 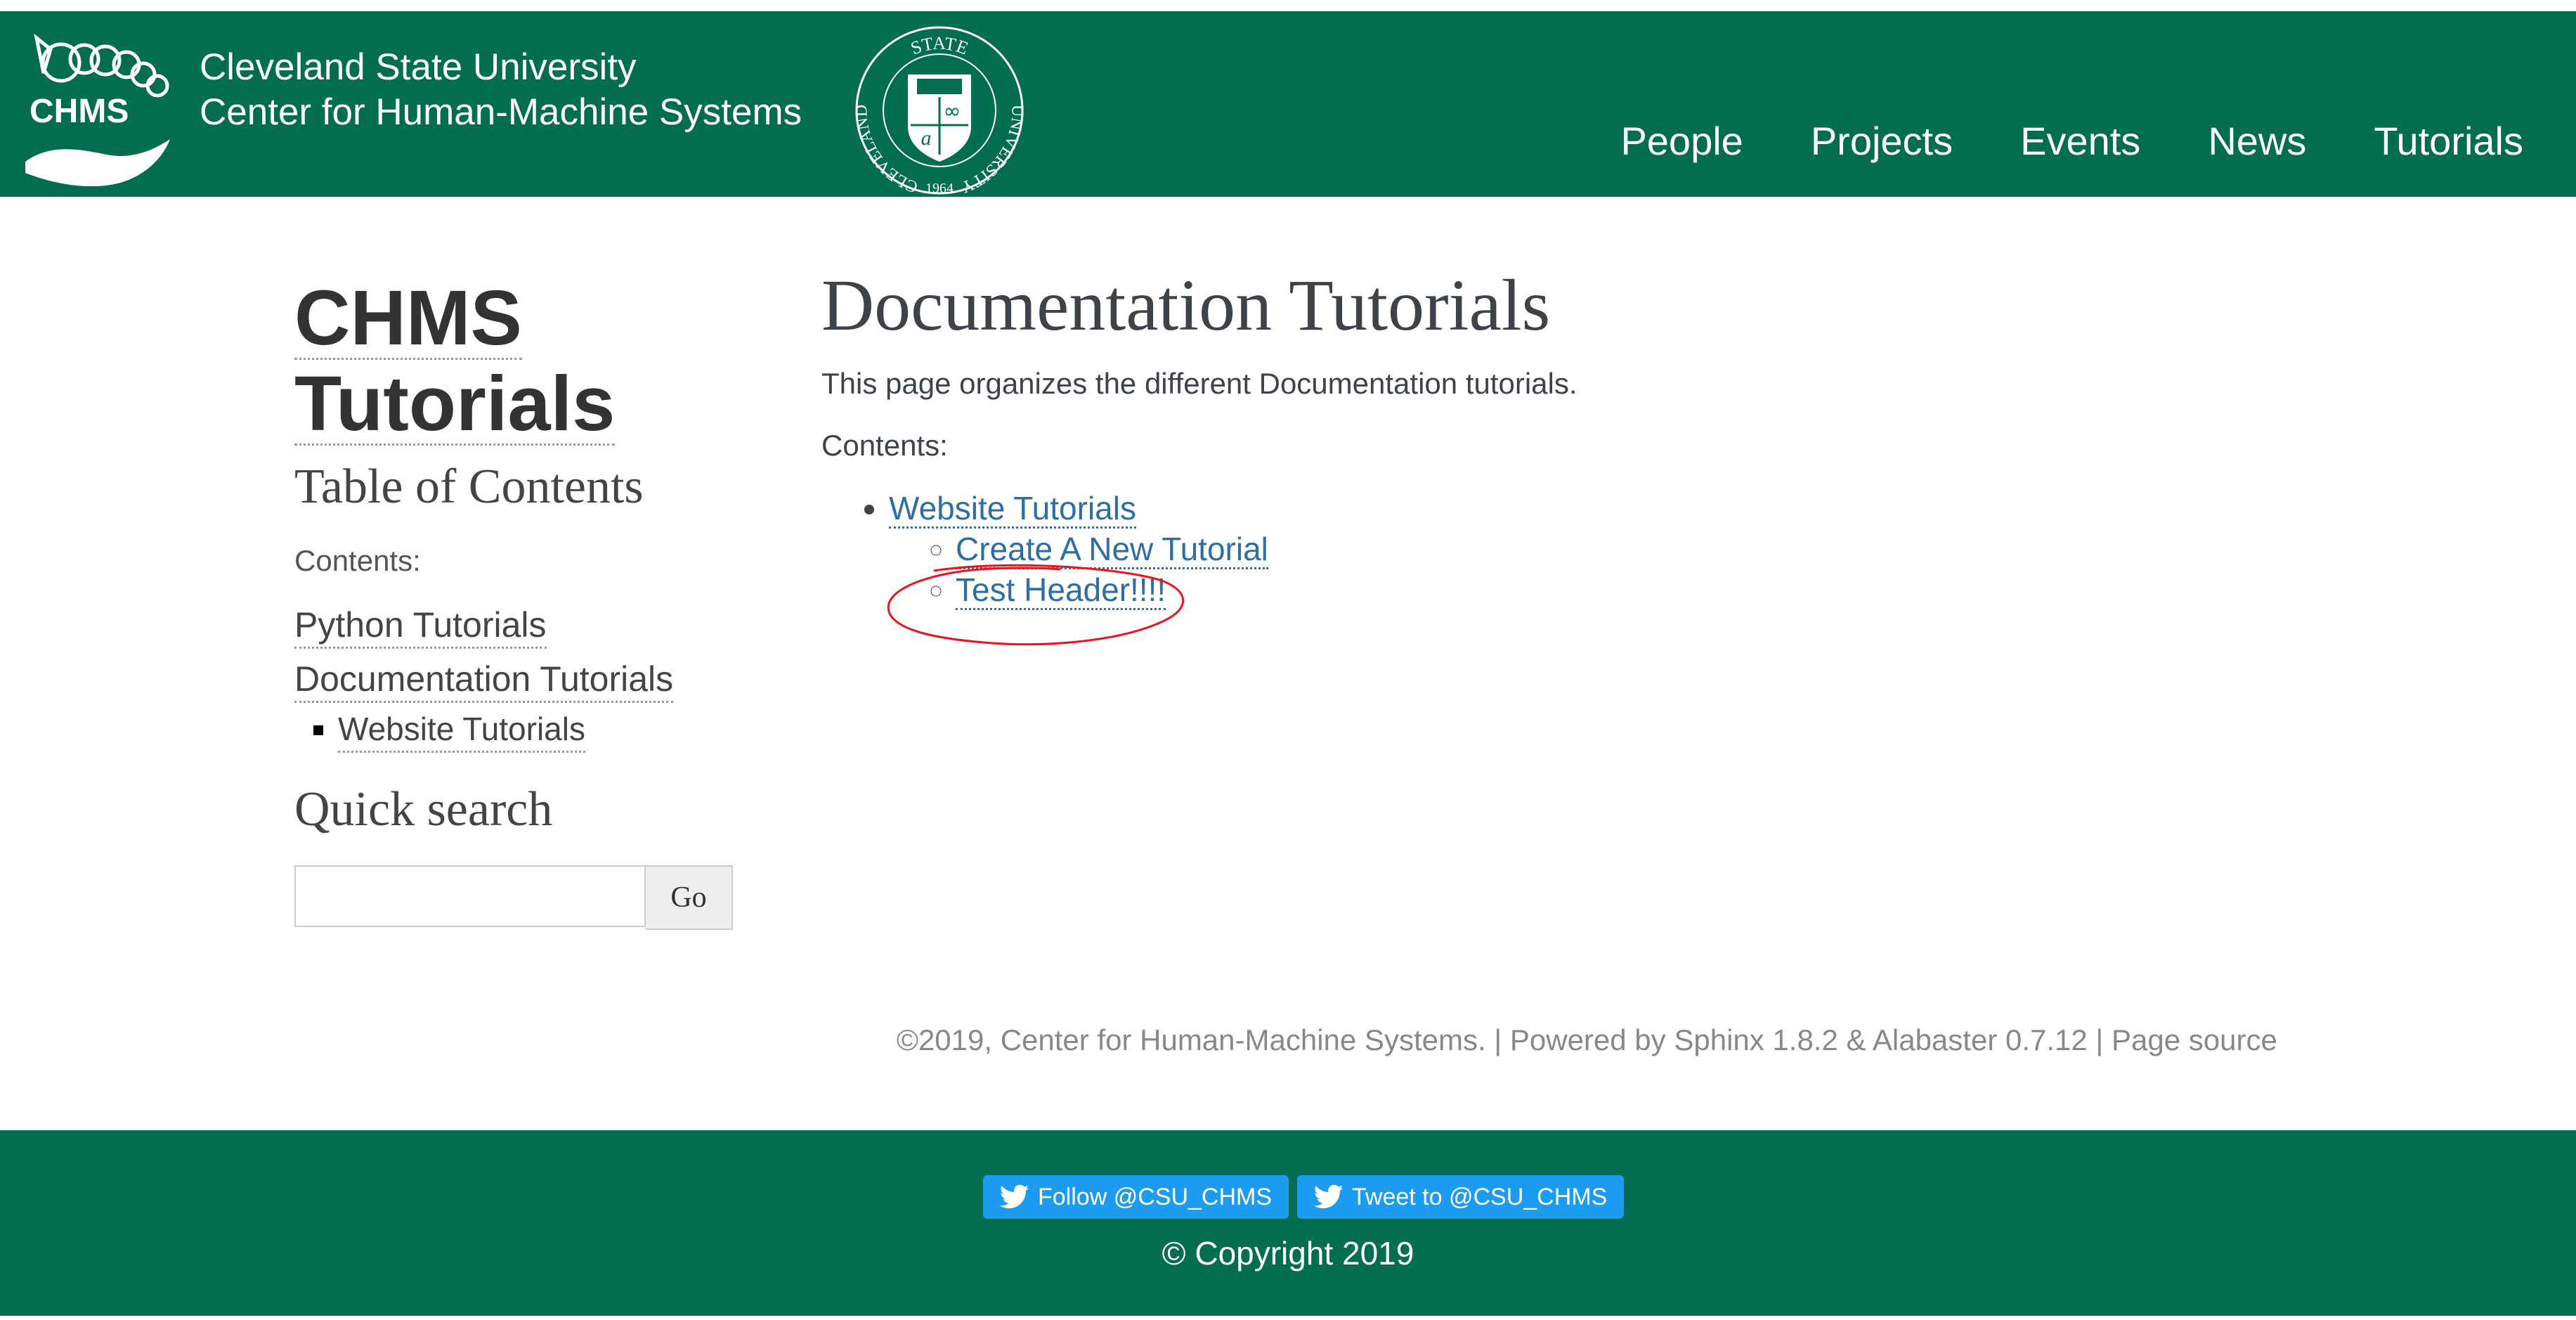 I want to click on tweet-button: Tweet to @CSU_CHMS, so click(x=1461, y=1197).